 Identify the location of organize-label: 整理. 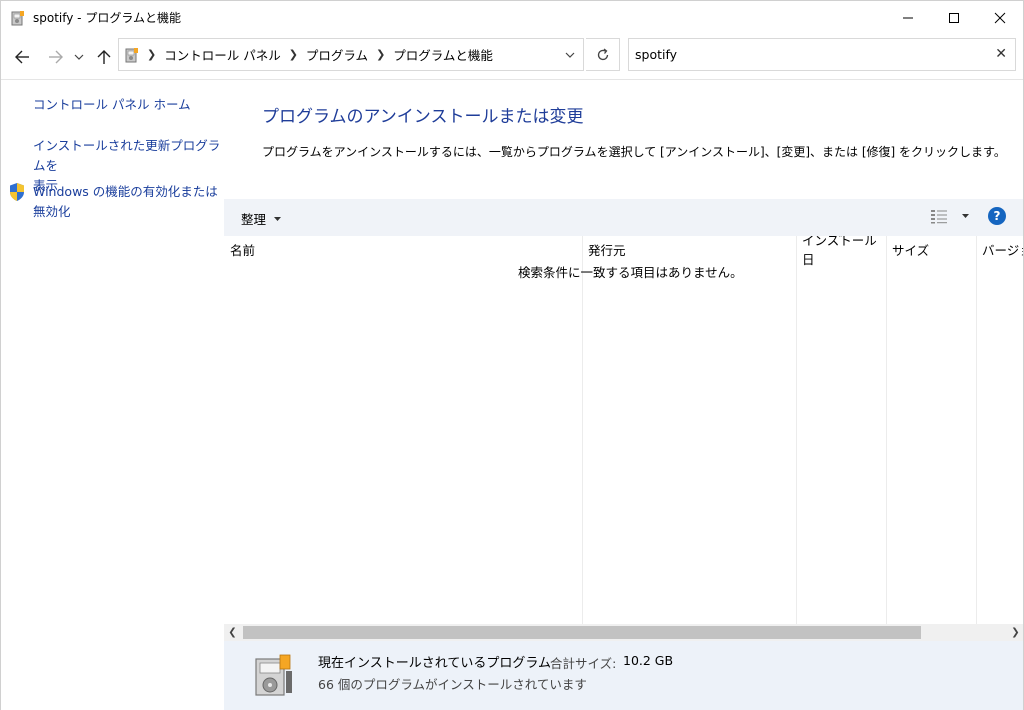
(254, 219).